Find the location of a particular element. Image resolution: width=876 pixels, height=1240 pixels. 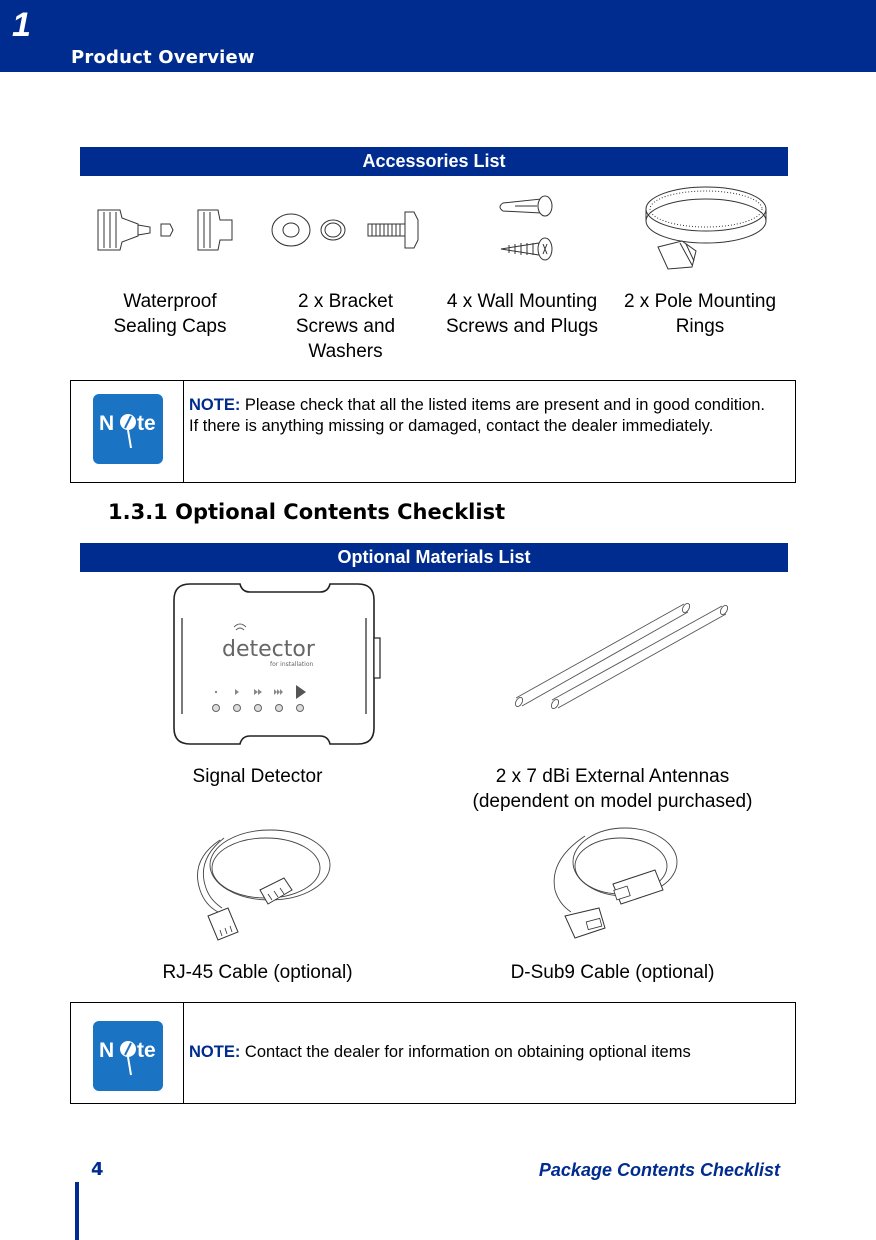

page-number: 4 is located at coordinates (97, 1169).